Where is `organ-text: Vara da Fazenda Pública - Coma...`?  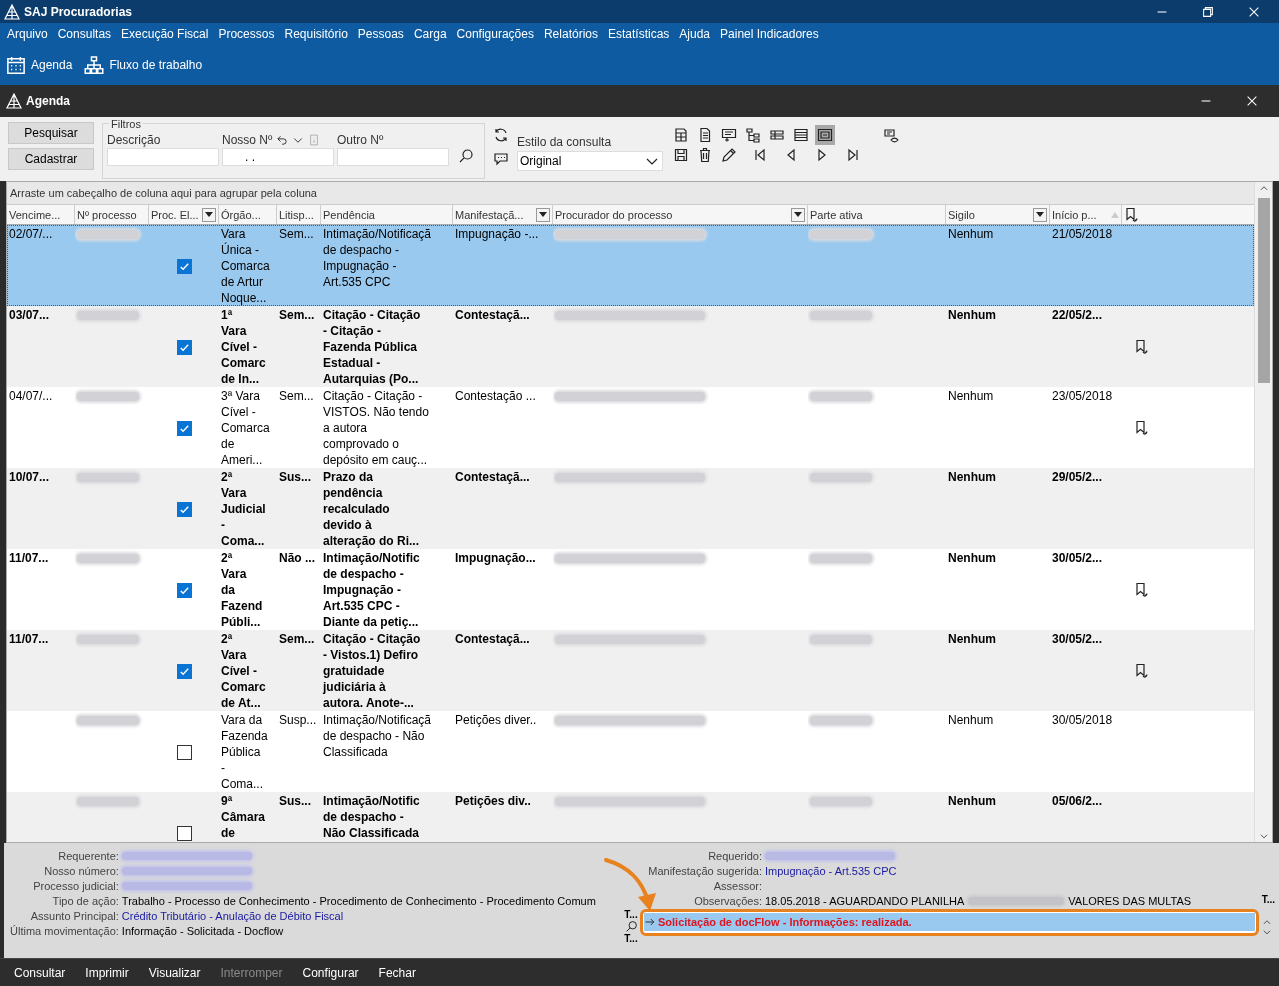 organ-text: Vara da Fazenda Pública - Coma... is located at coordinates (244, 752).